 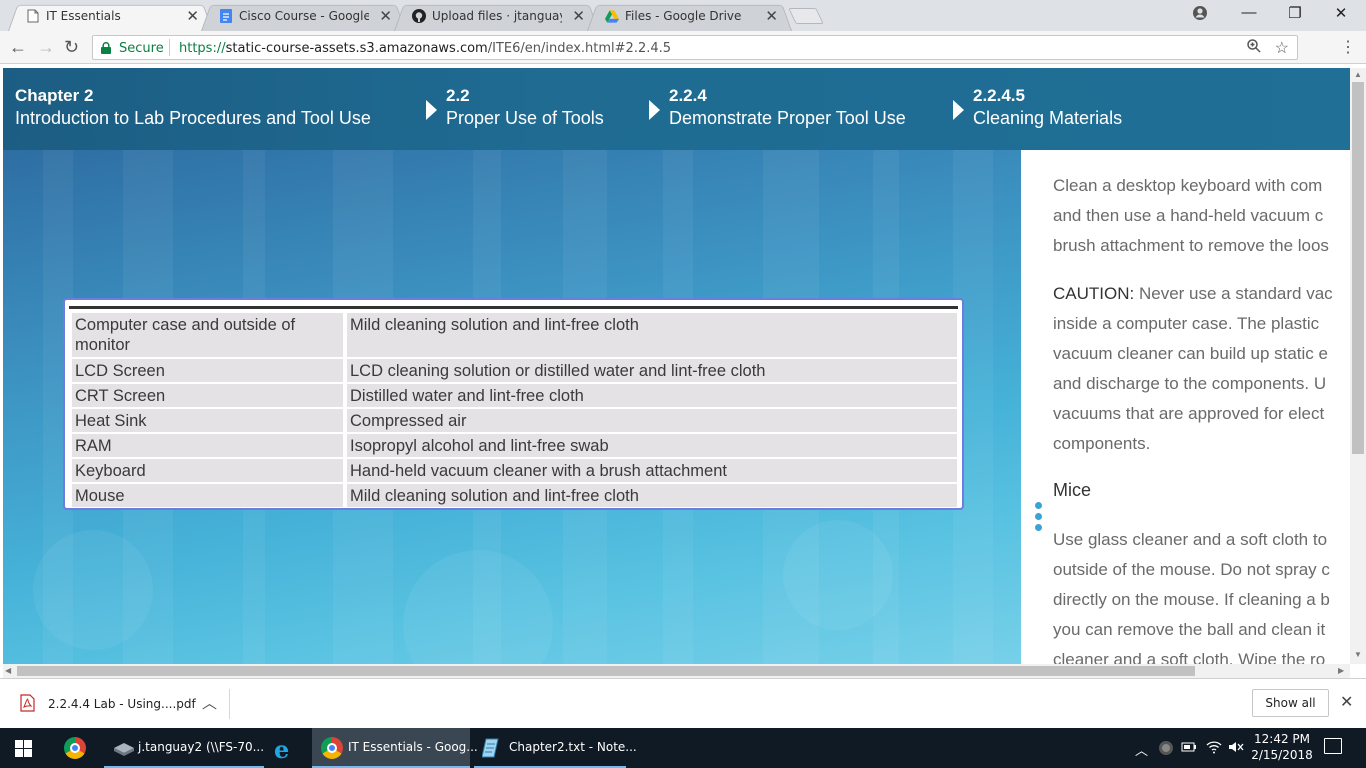 I want to click on table-row: Heat Sink Compressed air, so click(x=514, y=420).